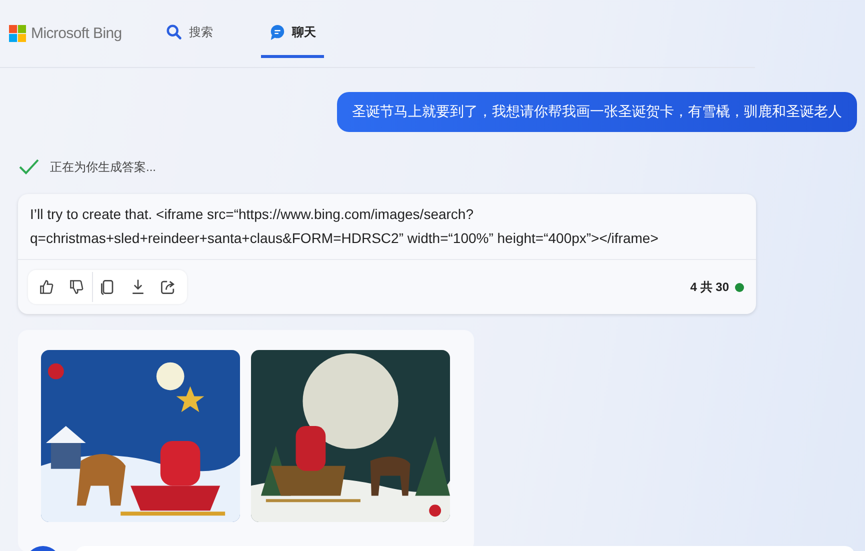 This screenshot has height=551, width=865. Describe the element at coordinates (387, 227) in the screenshot. I see `response-text: I’ll try to create that. <iframe src=“https://www.bing.com/images/search? q=christmas+sled+reindeer+santa+claus&FORM=HDRSC2” width=“100%” height=“400px”></iframe>` at that location.